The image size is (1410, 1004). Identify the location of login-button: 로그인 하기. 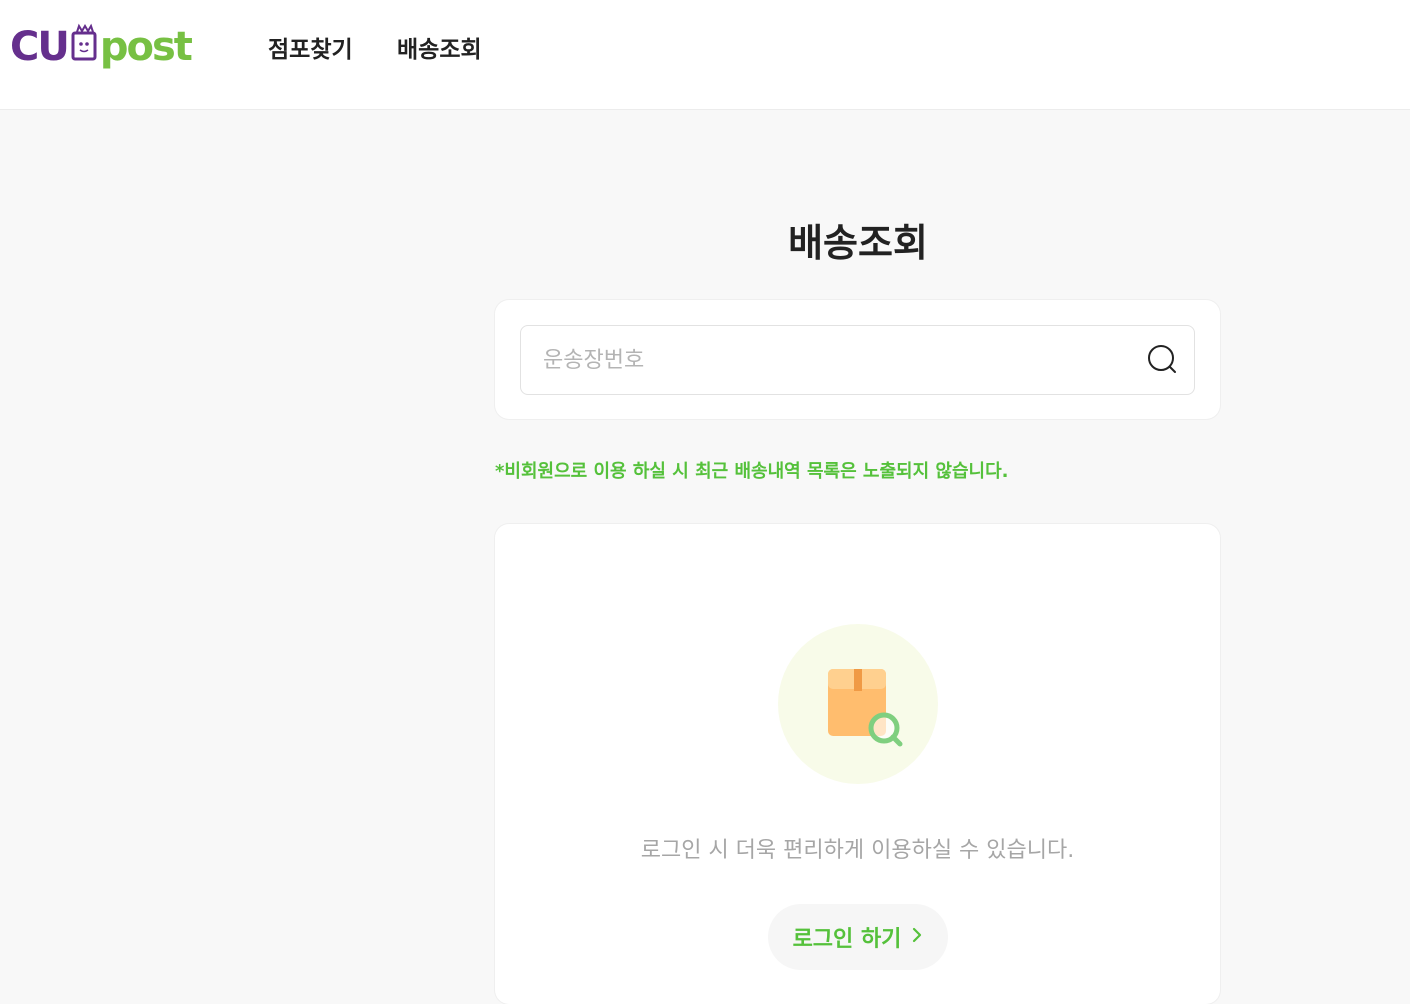
(858, 937).